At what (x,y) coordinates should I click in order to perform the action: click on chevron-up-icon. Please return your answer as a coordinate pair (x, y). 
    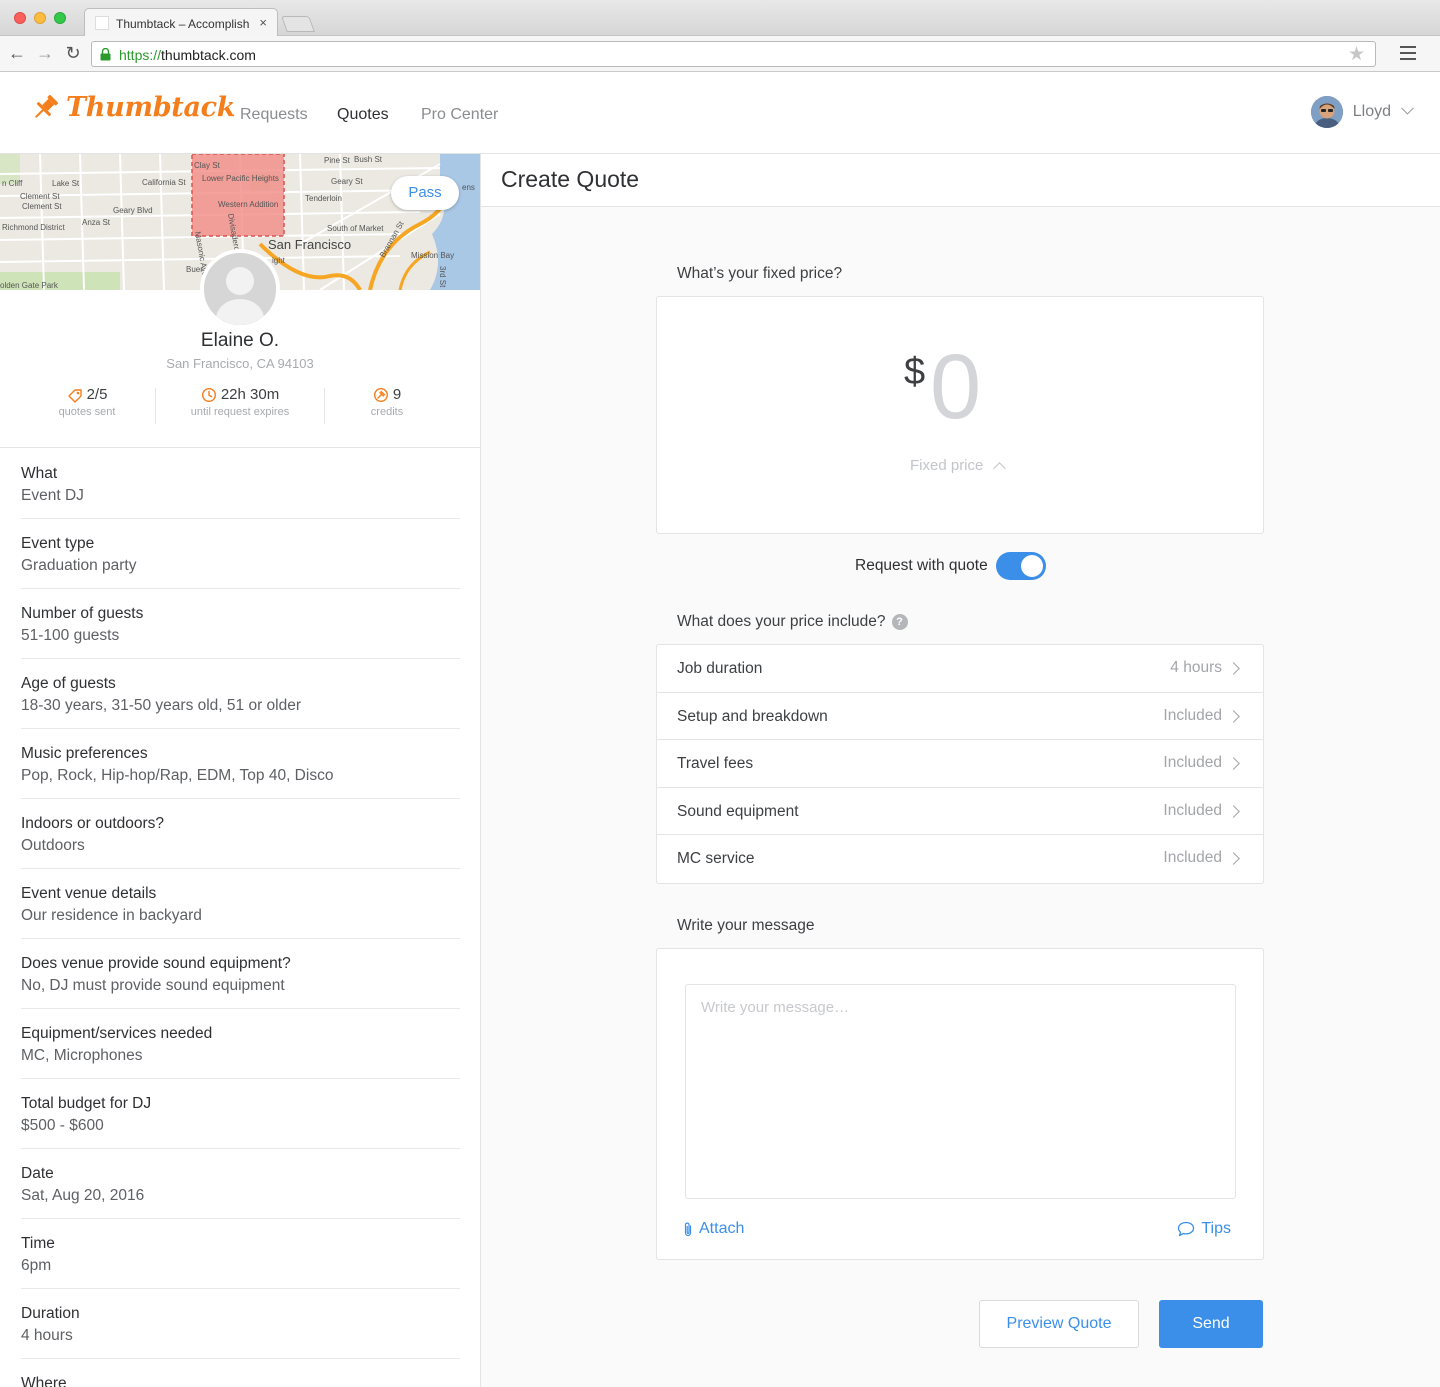
    Looking at the image, I should click on (1000, 468).